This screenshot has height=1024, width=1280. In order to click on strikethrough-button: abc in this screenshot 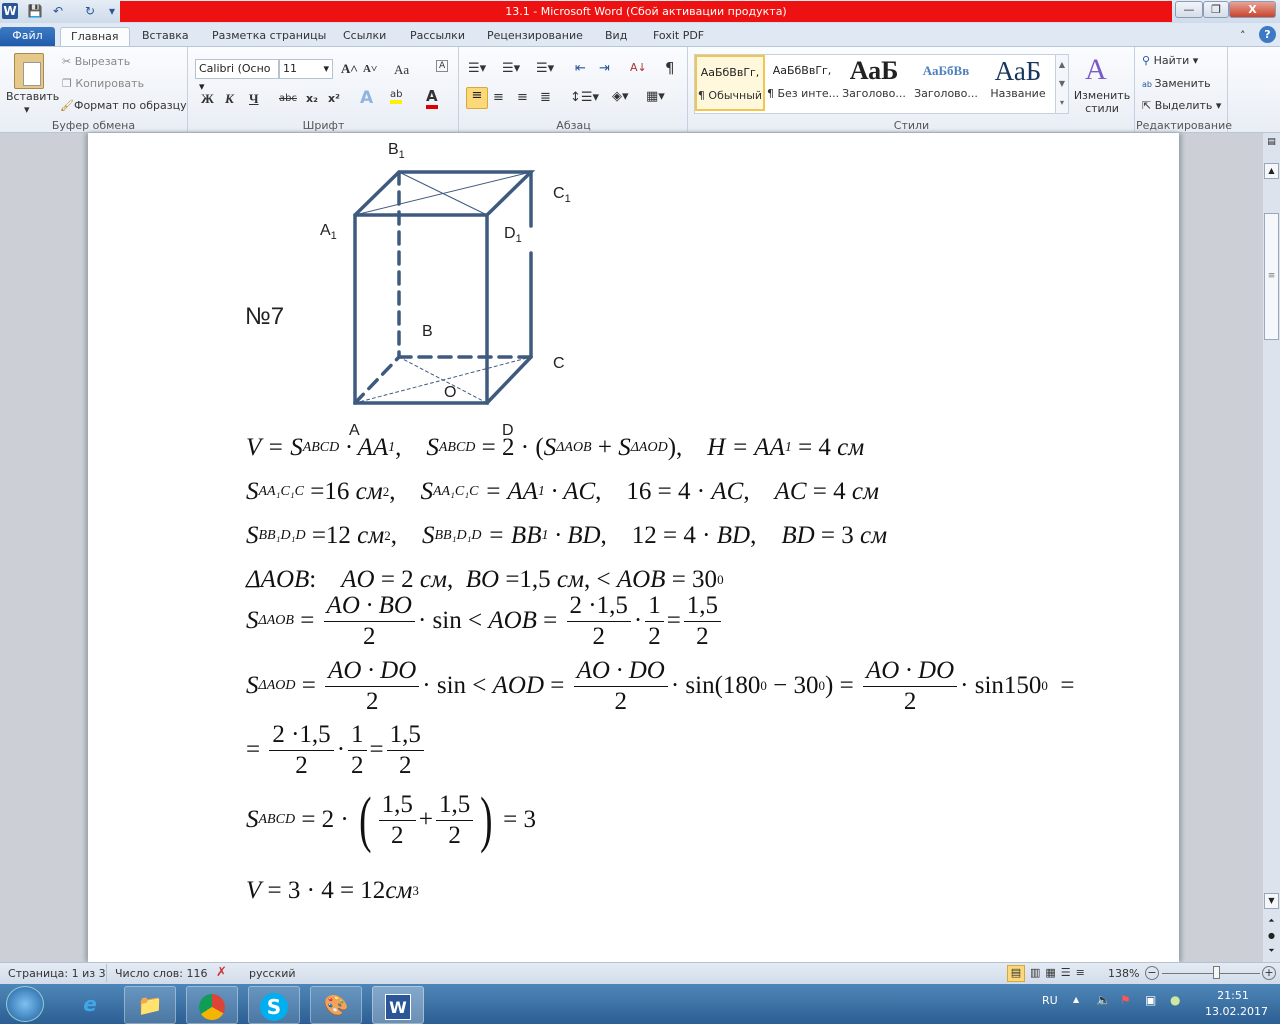, I will do `click(288, 98)`.